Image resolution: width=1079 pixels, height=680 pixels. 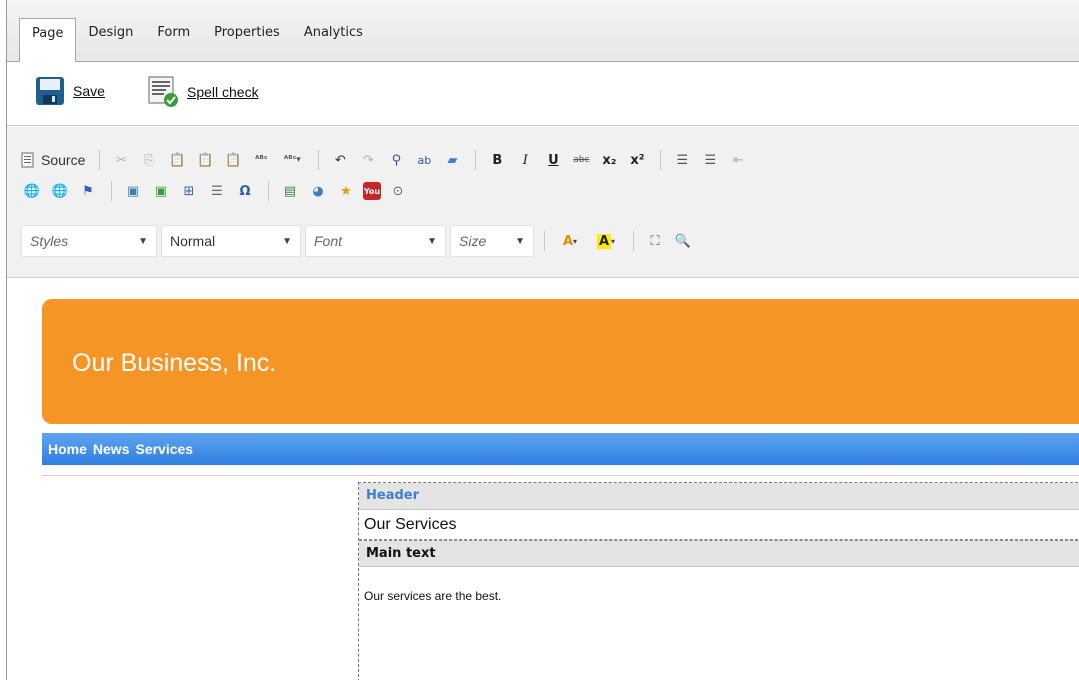 I want to click on paste-text-icon: 📋, so click(x=205, y=160).